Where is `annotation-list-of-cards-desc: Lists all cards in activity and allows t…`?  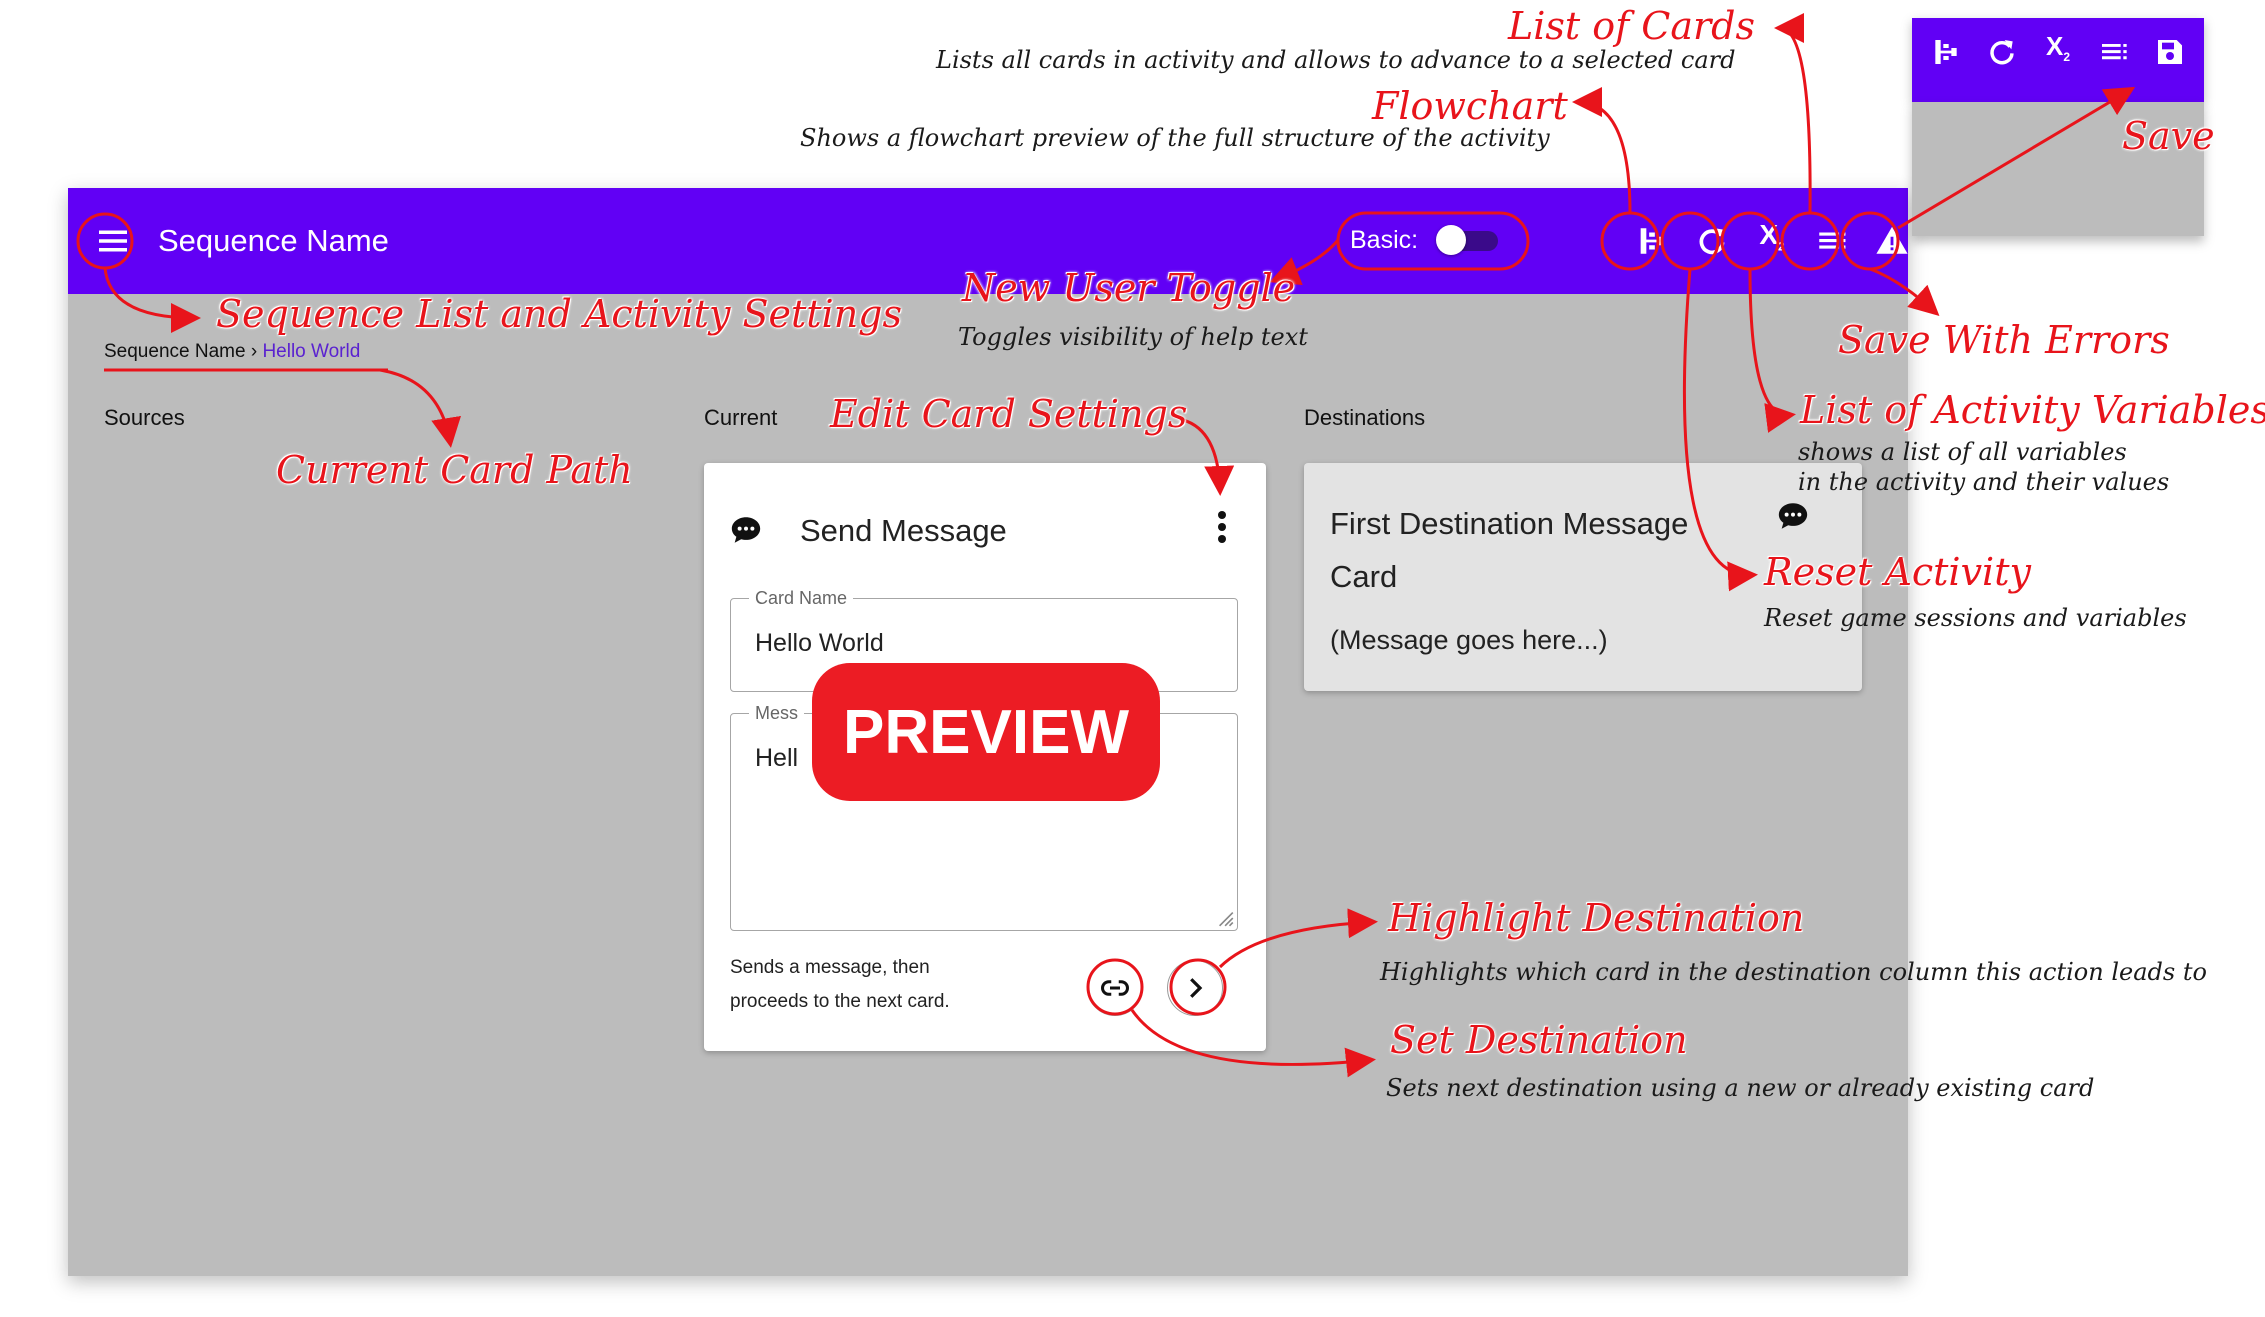
annotation-list-of-cards-desc: Lists all cards in activity and allows t… is located at coordinates (1336, 60).